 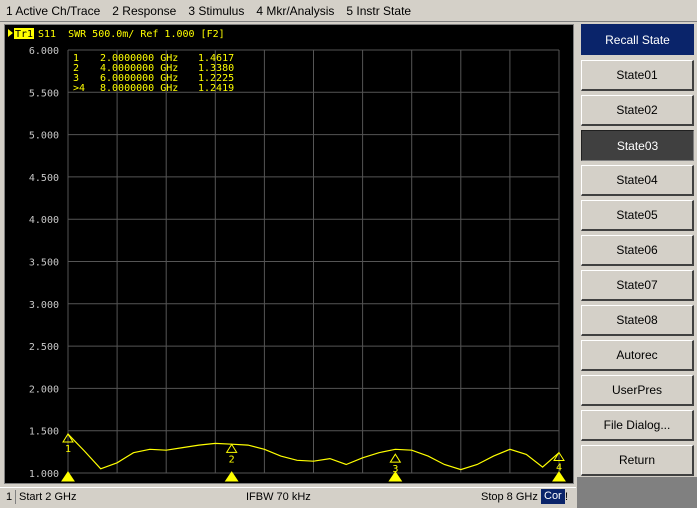 I want to click on softkey-userpres: UserPres, so click(x=637, y=390).